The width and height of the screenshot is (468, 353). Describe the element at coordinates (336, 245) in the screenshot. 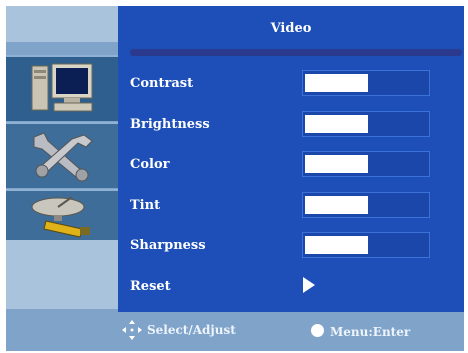

I see `sharpness-slider-fill` at that location.